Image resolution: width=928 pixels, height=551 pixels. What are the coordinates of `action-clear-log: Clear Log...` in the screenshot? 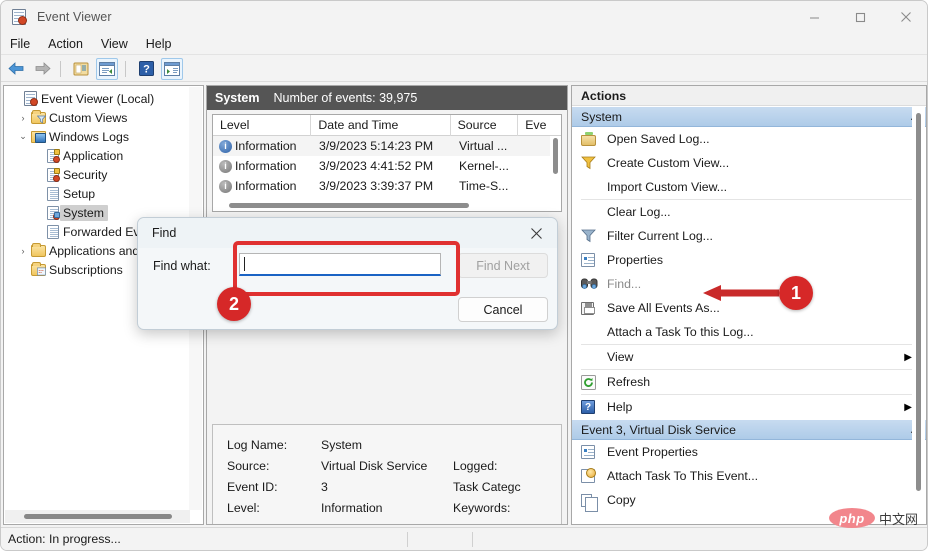 It's located at (749, 212).